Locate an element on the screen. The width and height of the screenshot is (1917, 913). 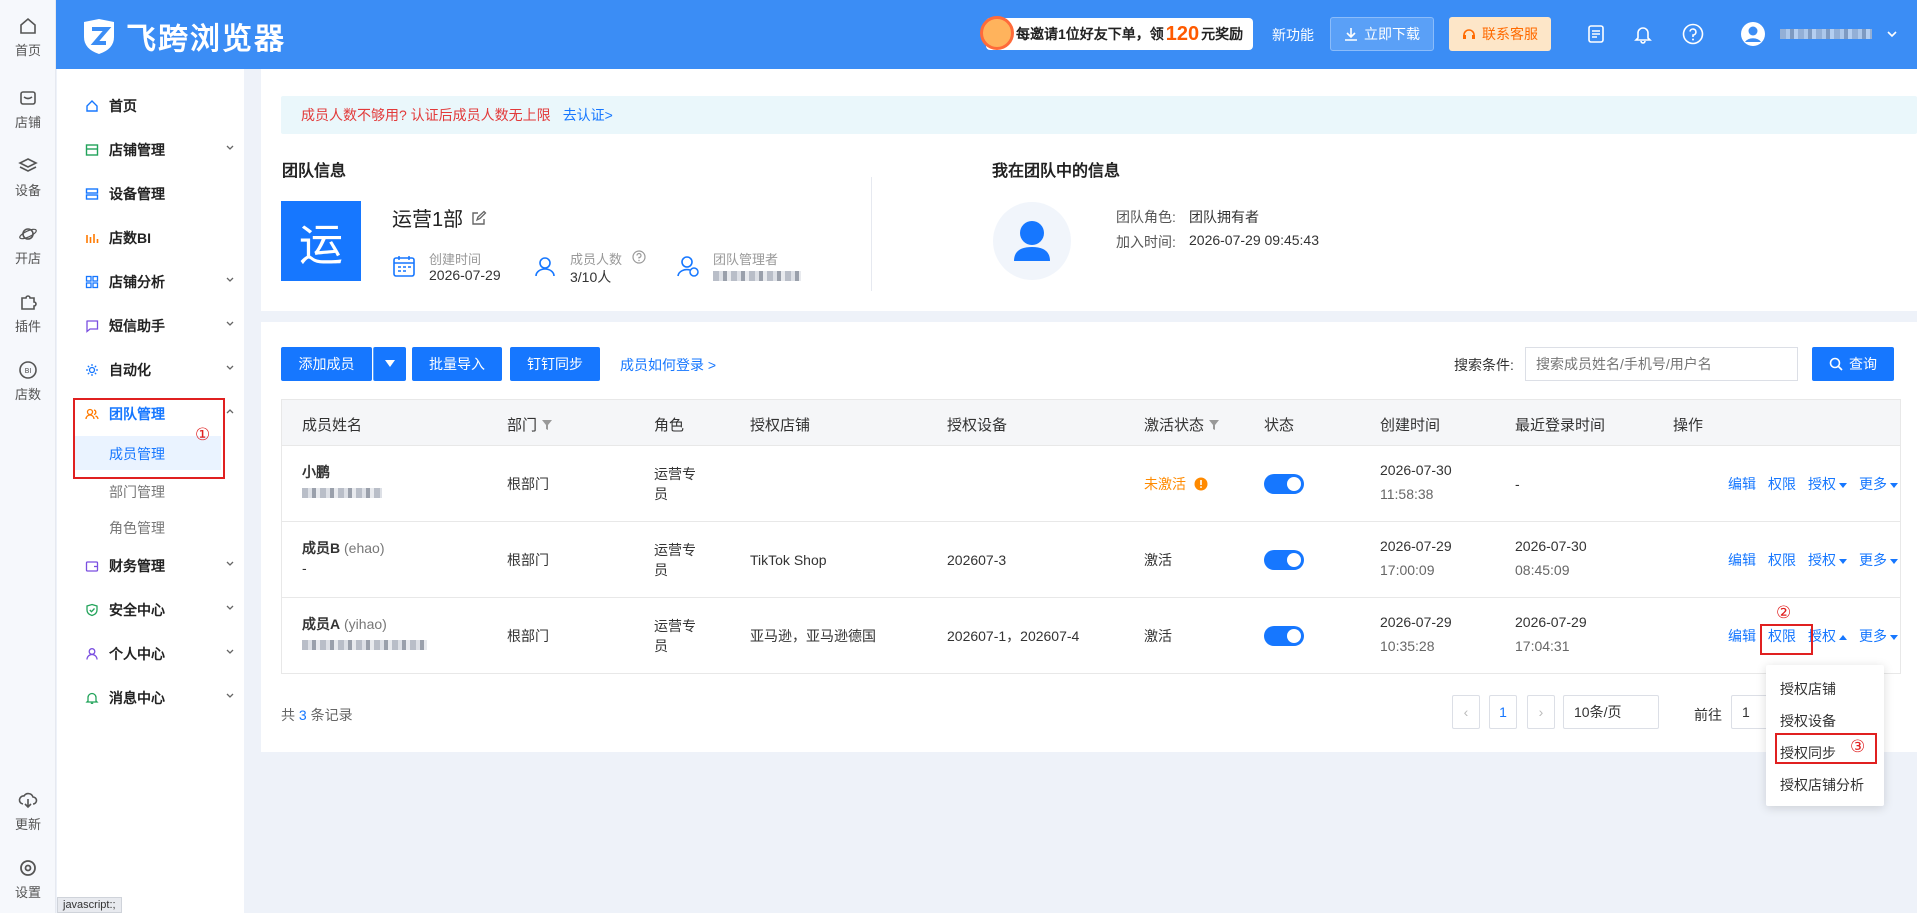
page-size-select: 10条/页 is located at coordinates (1611, 712).